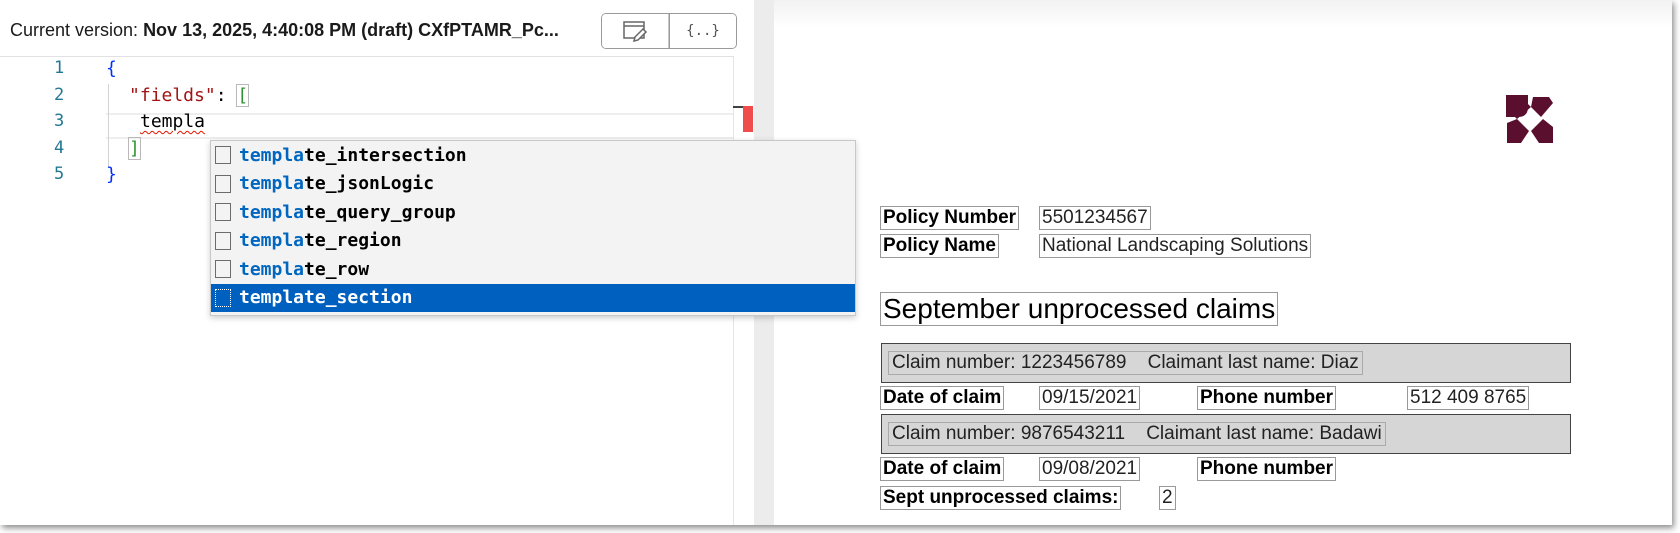 The height and width of the screenshot is (533, 1680). What do you see at coordinates (1090, 398) in the screenshot?
I see `date-of-claim-value: 09/15/2021` at bounding box center [1090, 398].